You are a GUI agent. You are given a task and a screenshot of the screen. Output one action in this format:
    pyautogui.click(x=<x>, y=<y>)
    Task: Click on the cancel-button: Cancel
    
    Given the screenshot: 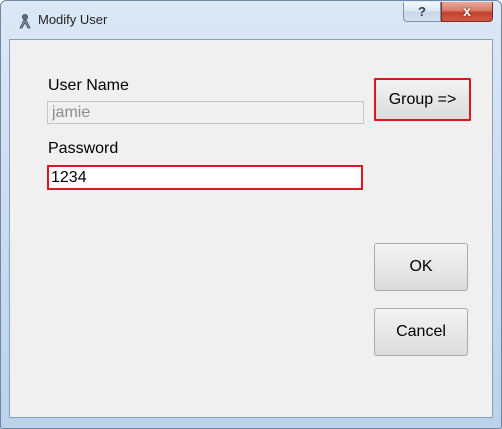 What is the action you would take?
    pyautogui.click(x=421, y=332)
    